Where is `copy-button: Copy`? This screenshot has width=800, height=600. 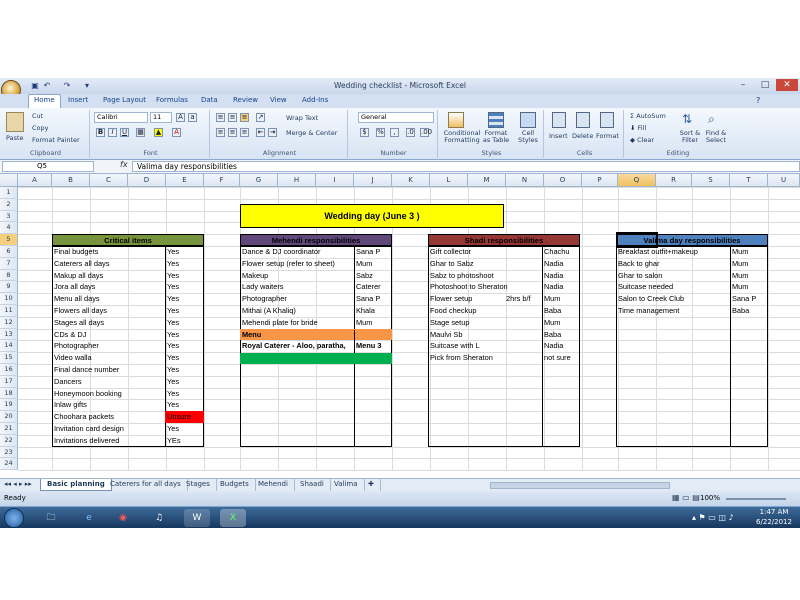 copy-button: Copy is located at coordinates (40, 128).